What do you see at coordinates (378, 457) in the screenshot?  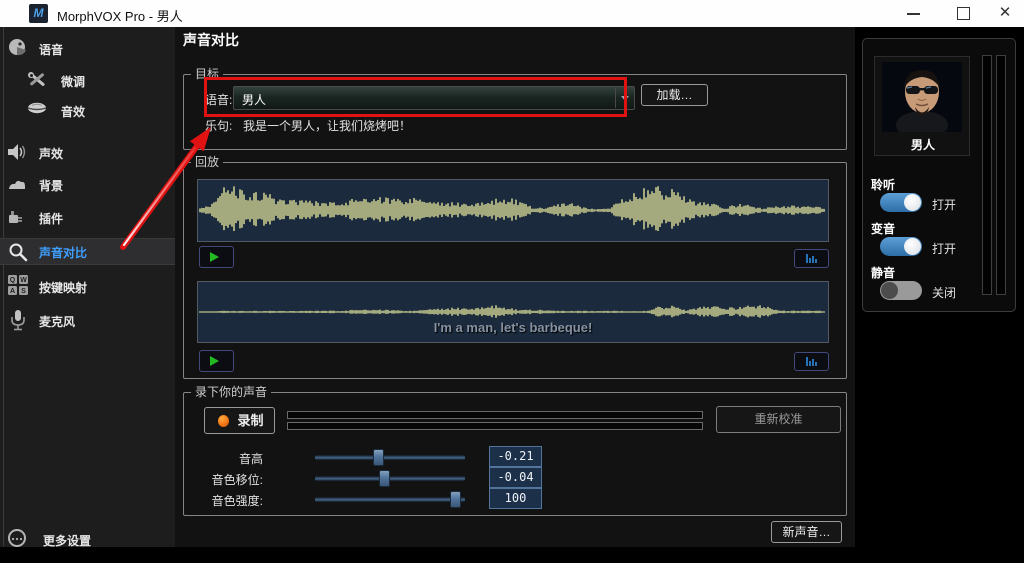 I see `pitch-slider-thumb` at bounding box center [378, 457].